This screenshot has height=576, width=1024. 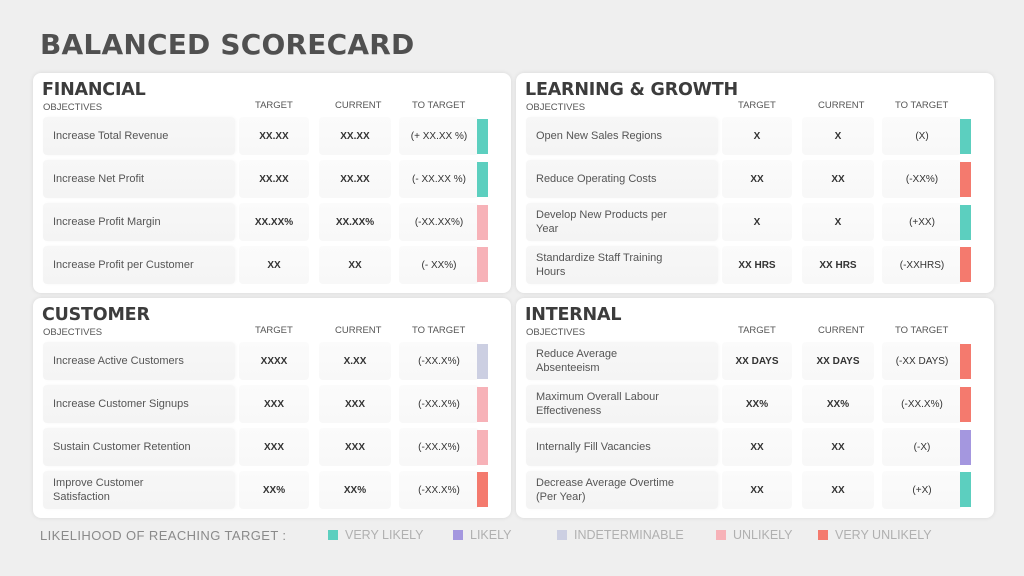 I want to click on to-target-cell: (- XX.XX %), so click(x=439, y=179).